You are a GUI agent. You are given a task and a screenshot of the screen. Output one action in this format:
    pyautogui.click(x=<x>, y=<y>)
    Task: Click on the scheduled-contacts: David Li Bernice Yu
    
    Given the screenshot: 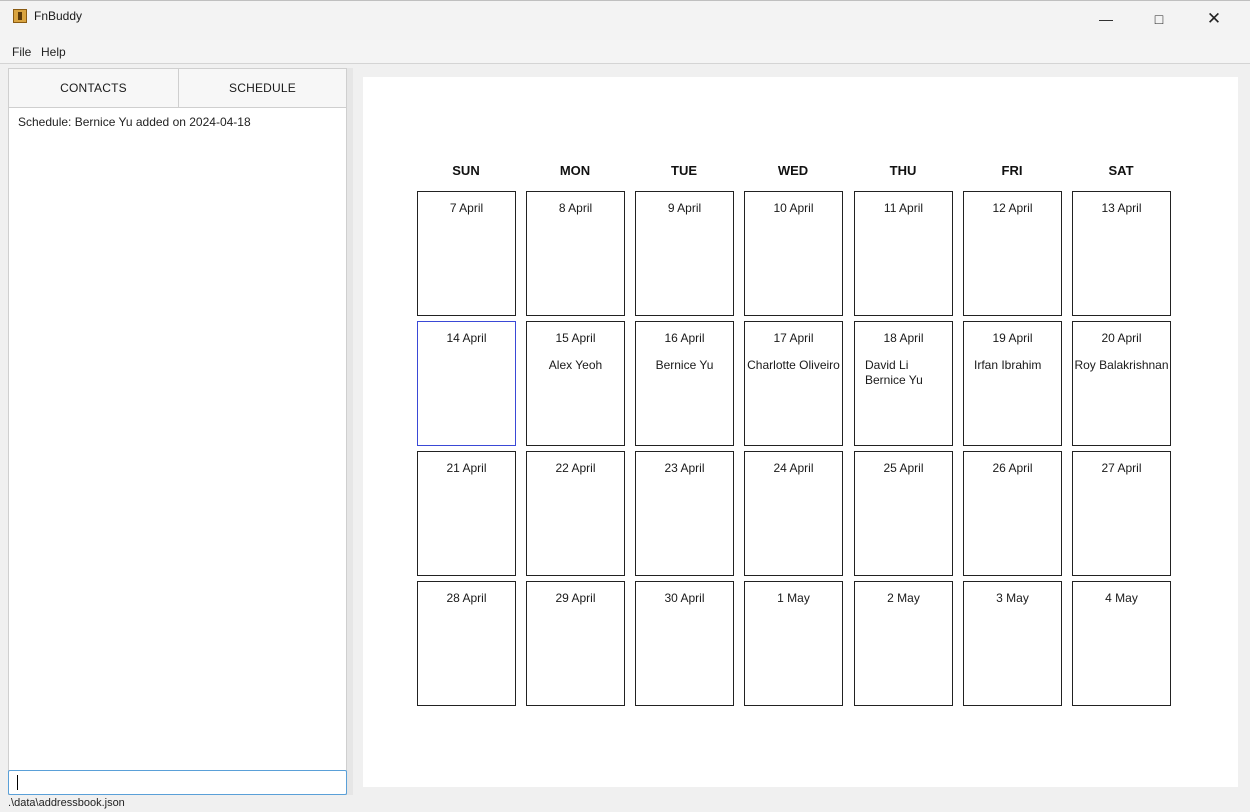 What is the action you would take?
    pyautogui.click(x=894, y=373)
    